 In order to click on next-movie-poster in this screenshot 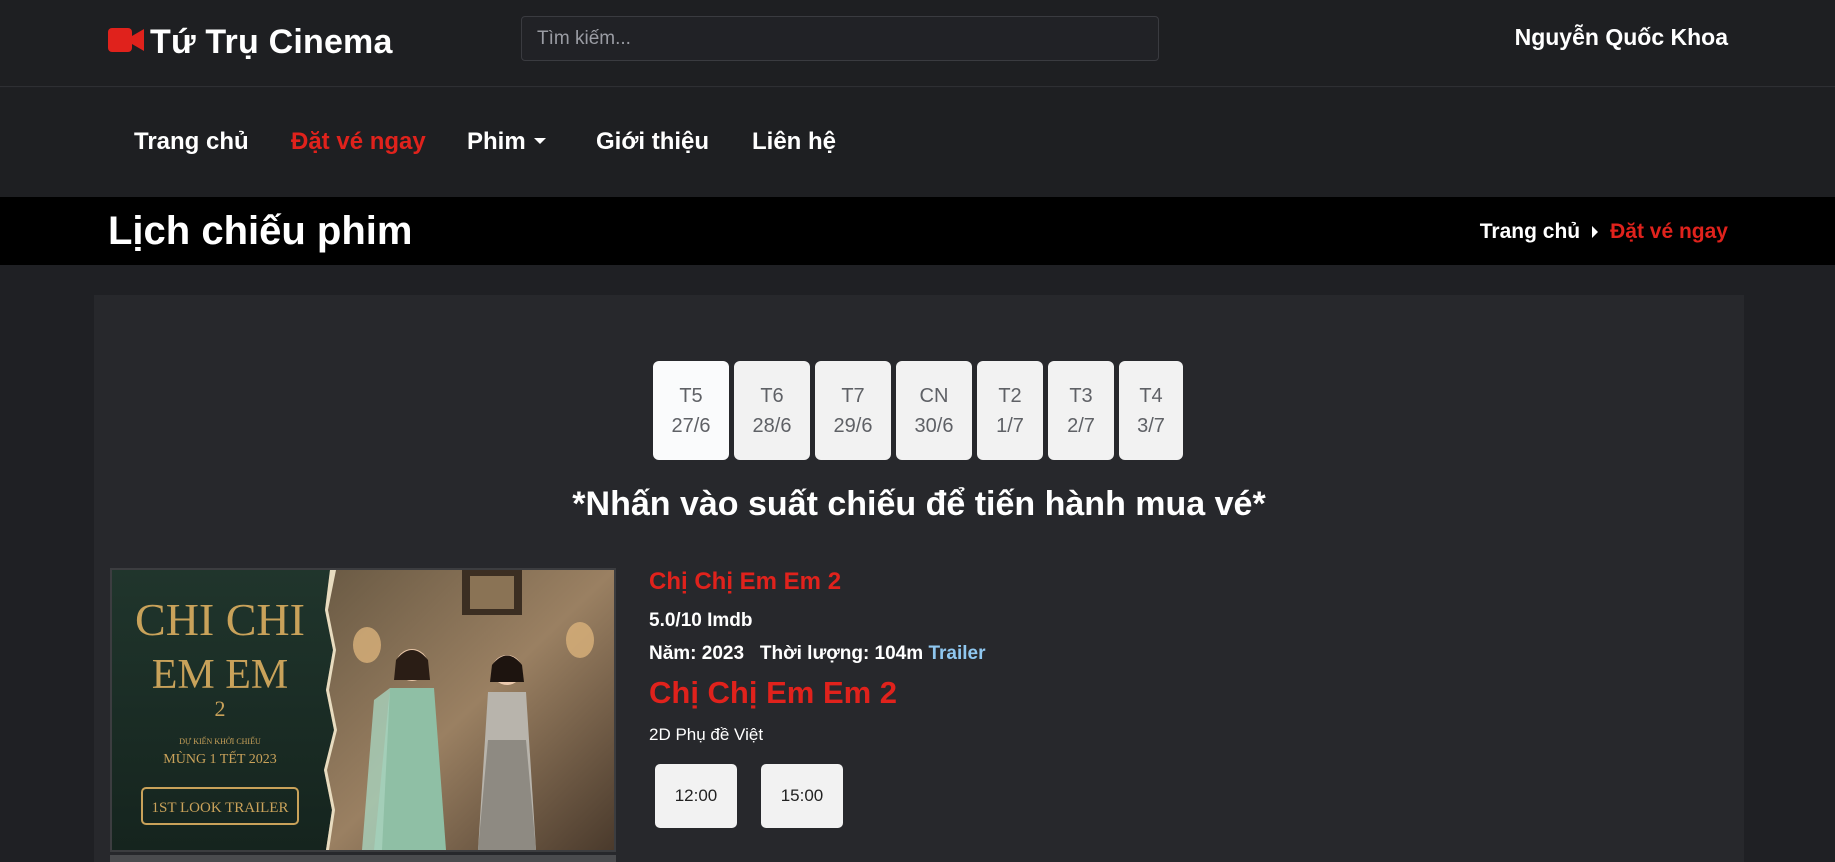, I will do `click(363, 858)`.